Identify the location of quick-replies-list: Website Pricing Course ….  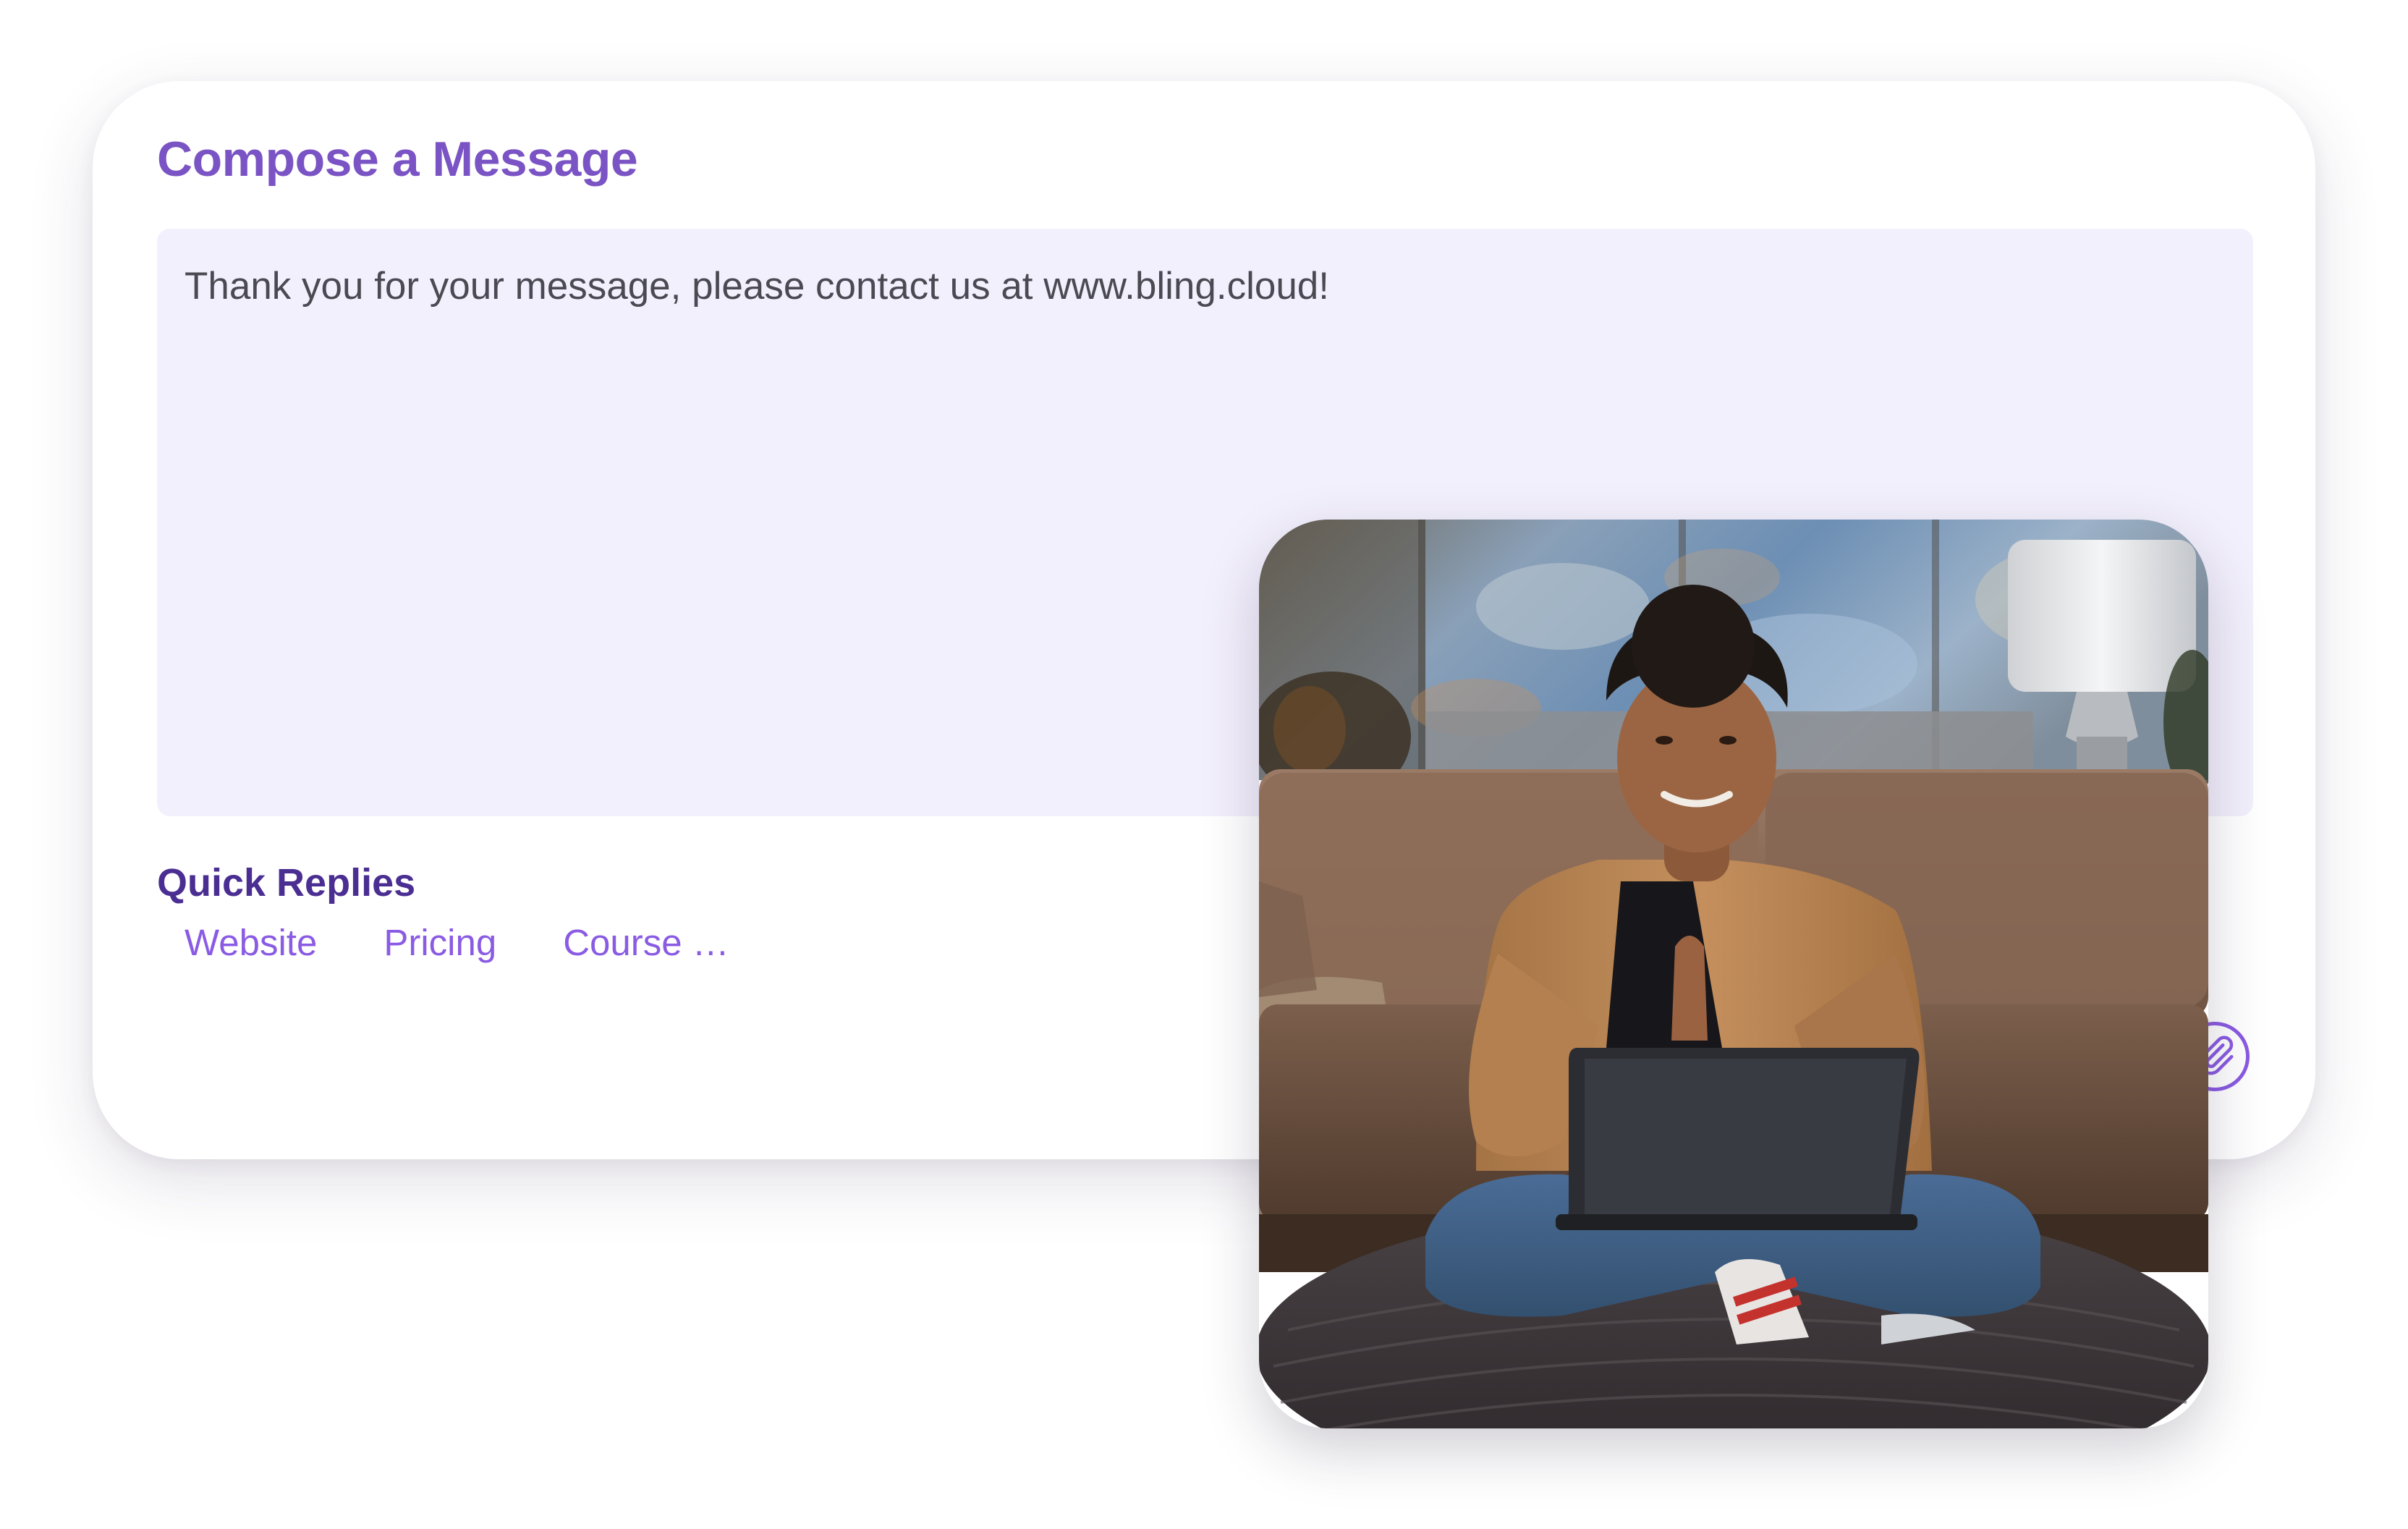
(457, 942).